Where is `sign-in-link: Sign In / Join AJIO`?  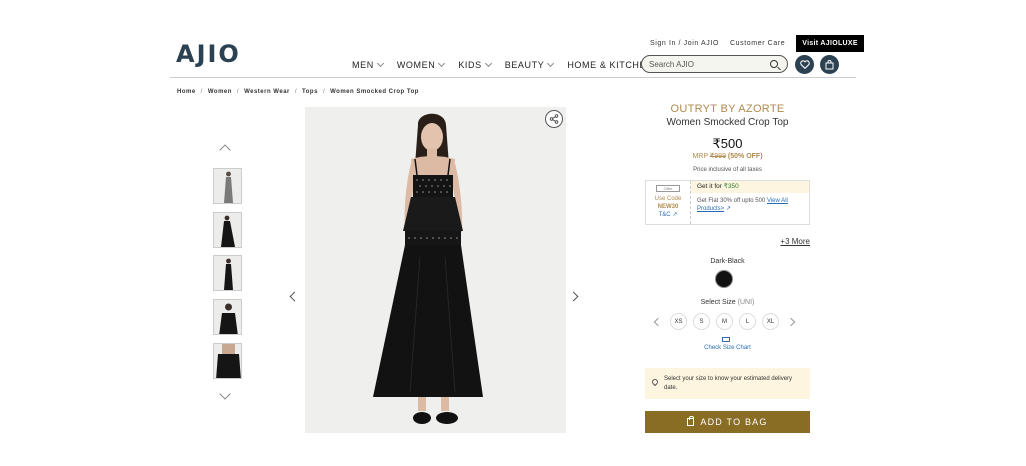
sign-in-link: Sign In / Join AJIO is located at coordinates (684, 43).